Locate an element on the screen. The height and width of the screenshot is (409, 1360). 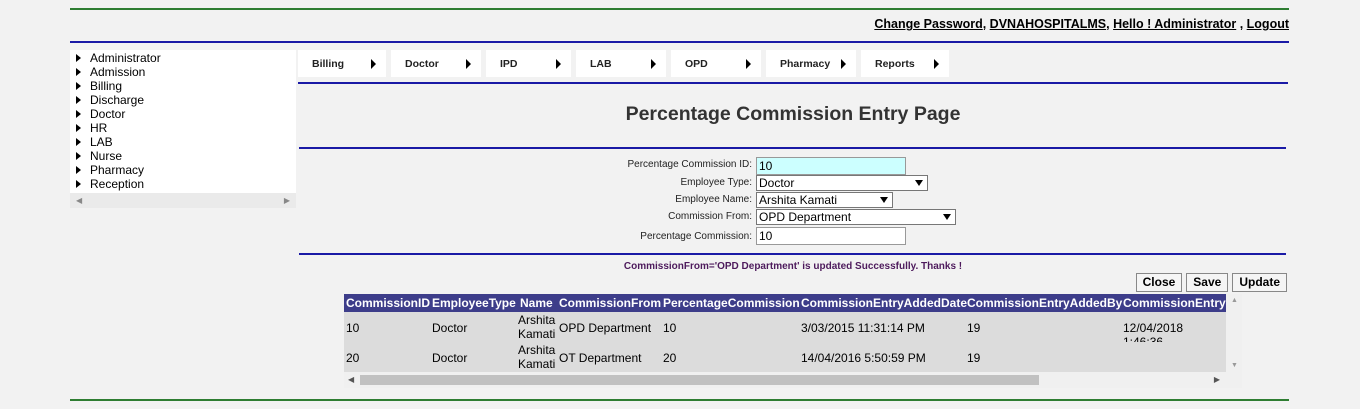
left-menu-scrollbar: ◀ ▶ is located at coordinates (183, 200).